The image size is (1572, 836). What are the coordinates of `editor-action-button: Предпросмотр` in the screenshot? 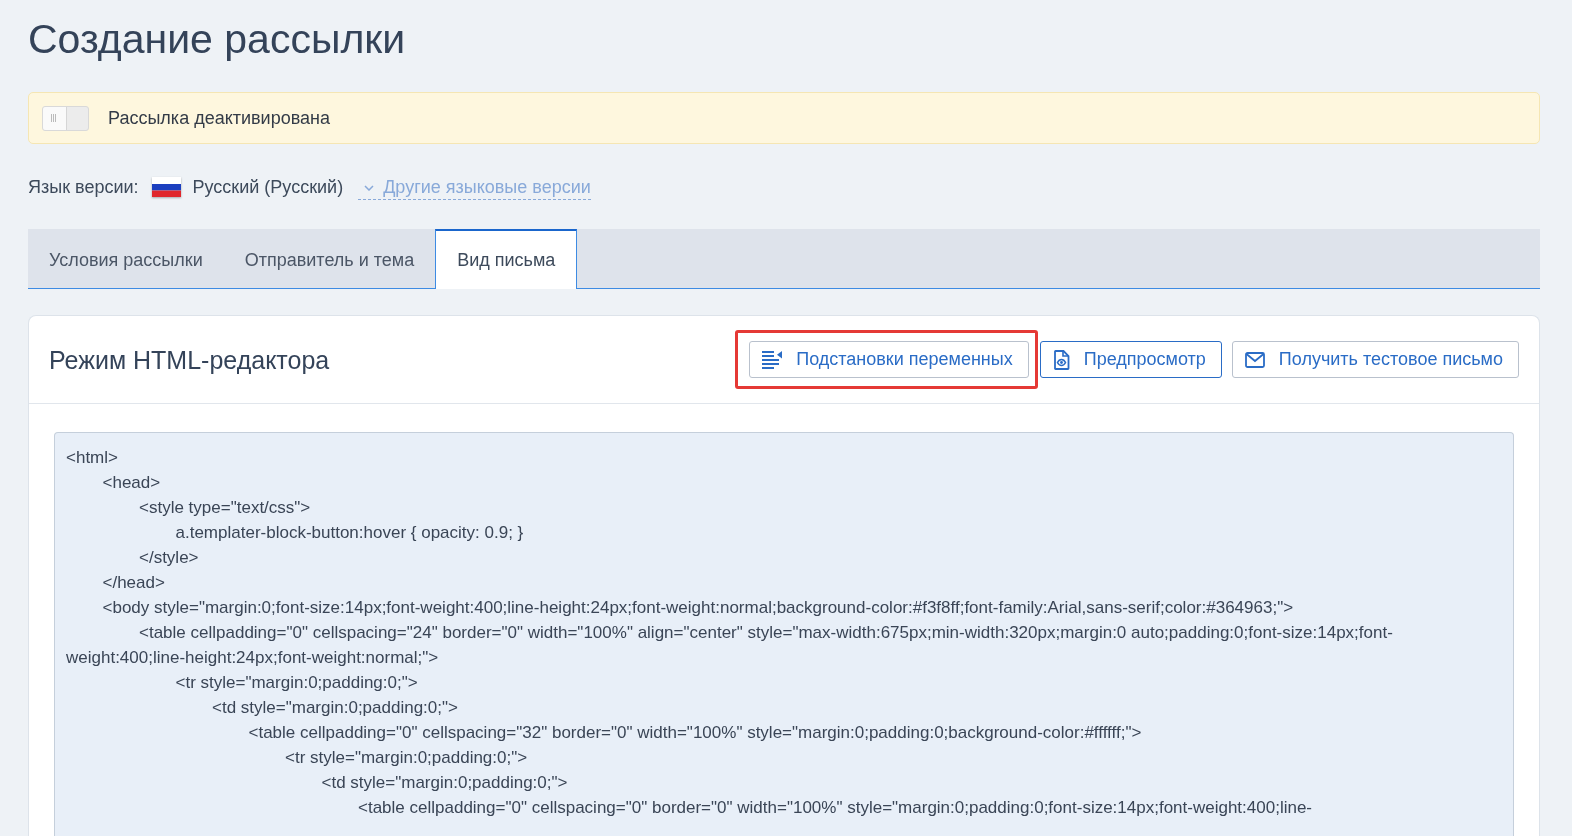 It's located at (1130, 359).